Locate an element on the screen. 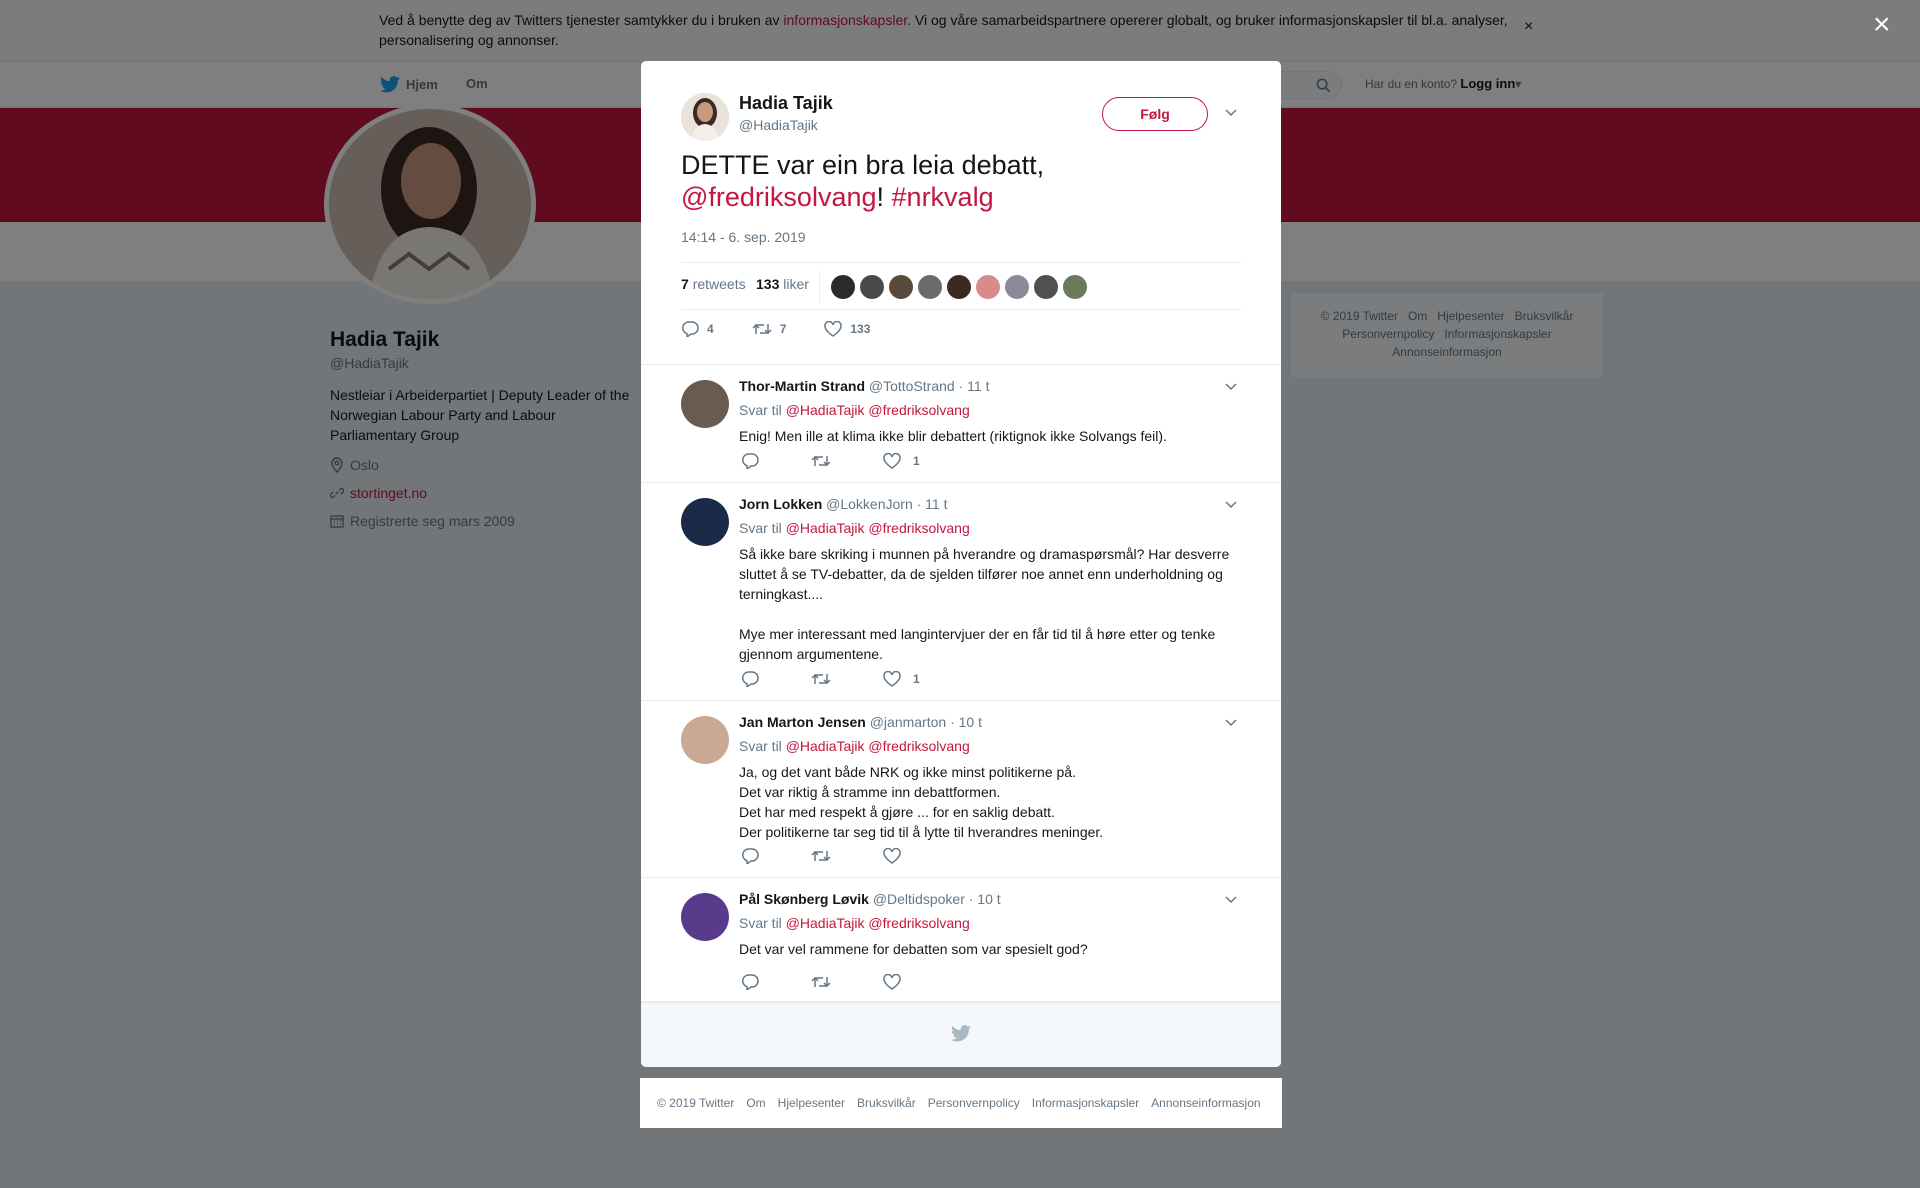 The width and height of the screenshot is (1920, 1188). reply-author-handle: @janmarton is located at coordinates (908, 722).